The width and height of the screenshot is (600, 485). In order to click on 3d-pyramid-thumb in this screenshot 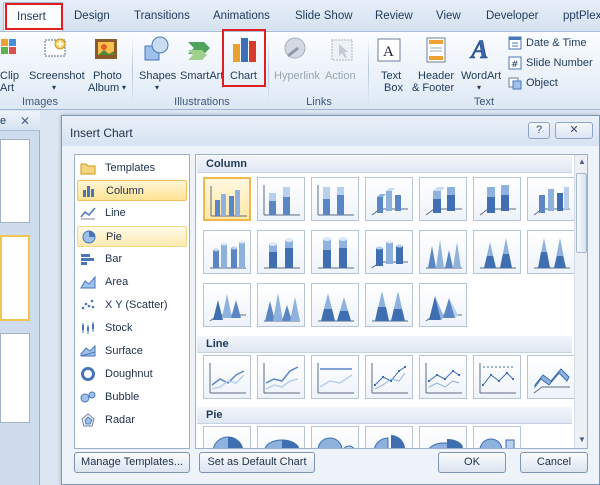, I will do `click(443, 305)`.